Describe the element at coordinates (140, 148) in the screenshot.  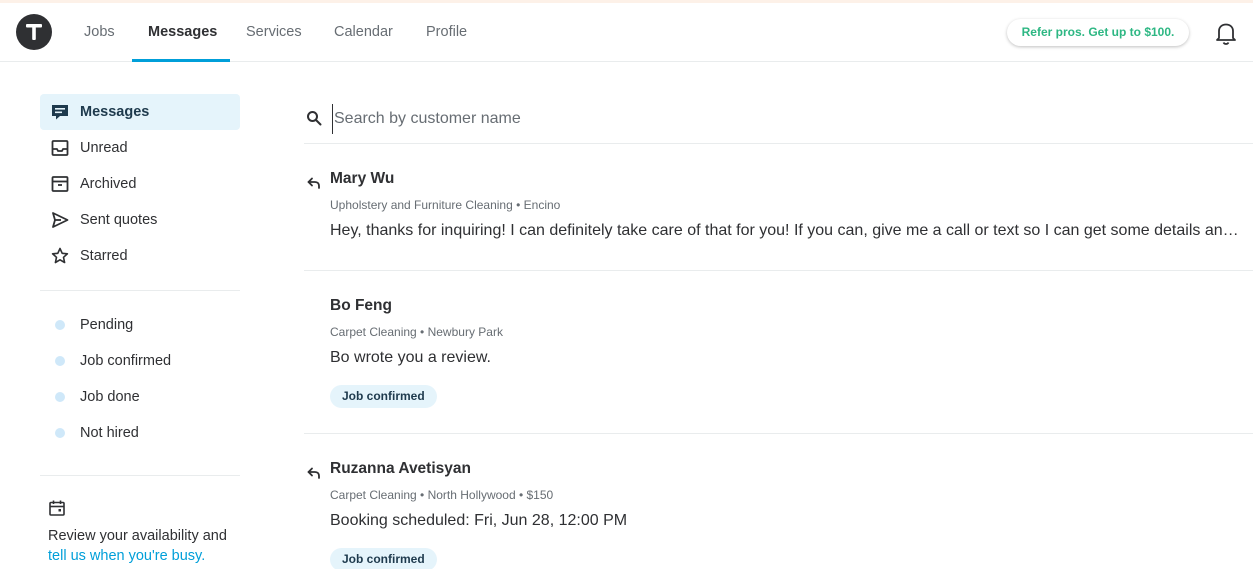
I see `sidebar-item-unread: Unread` at that location.